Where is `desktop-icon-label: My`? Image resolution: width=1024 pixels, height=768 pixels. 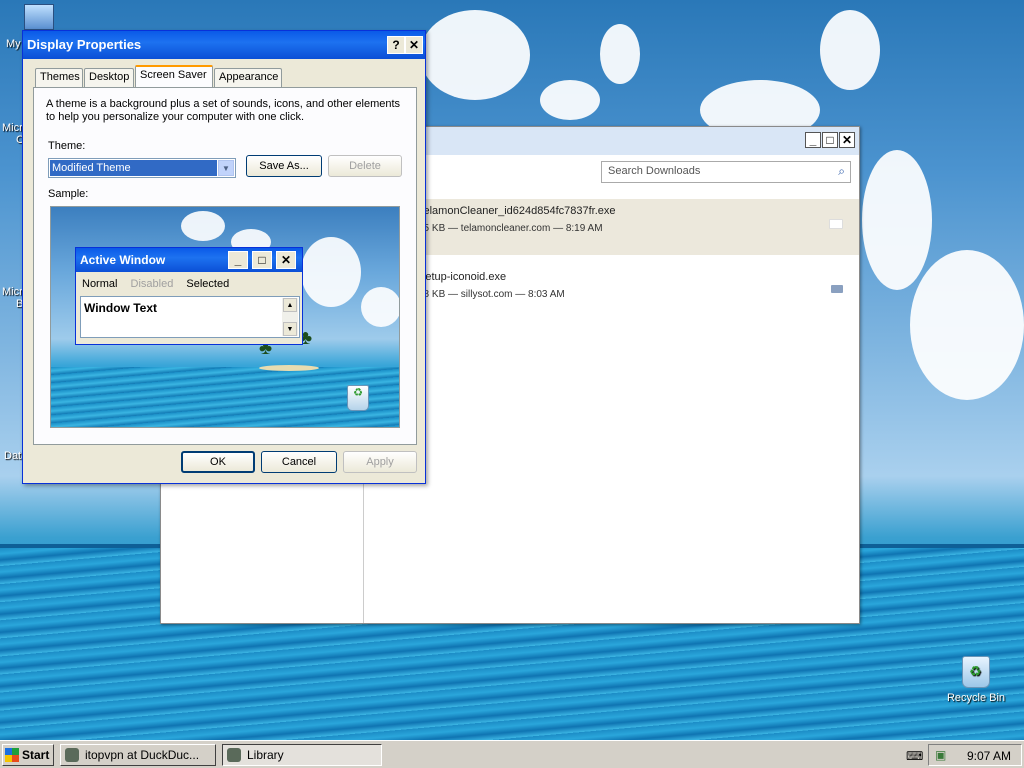
desktop-icon-label: My is located at coordinates (13, 44).